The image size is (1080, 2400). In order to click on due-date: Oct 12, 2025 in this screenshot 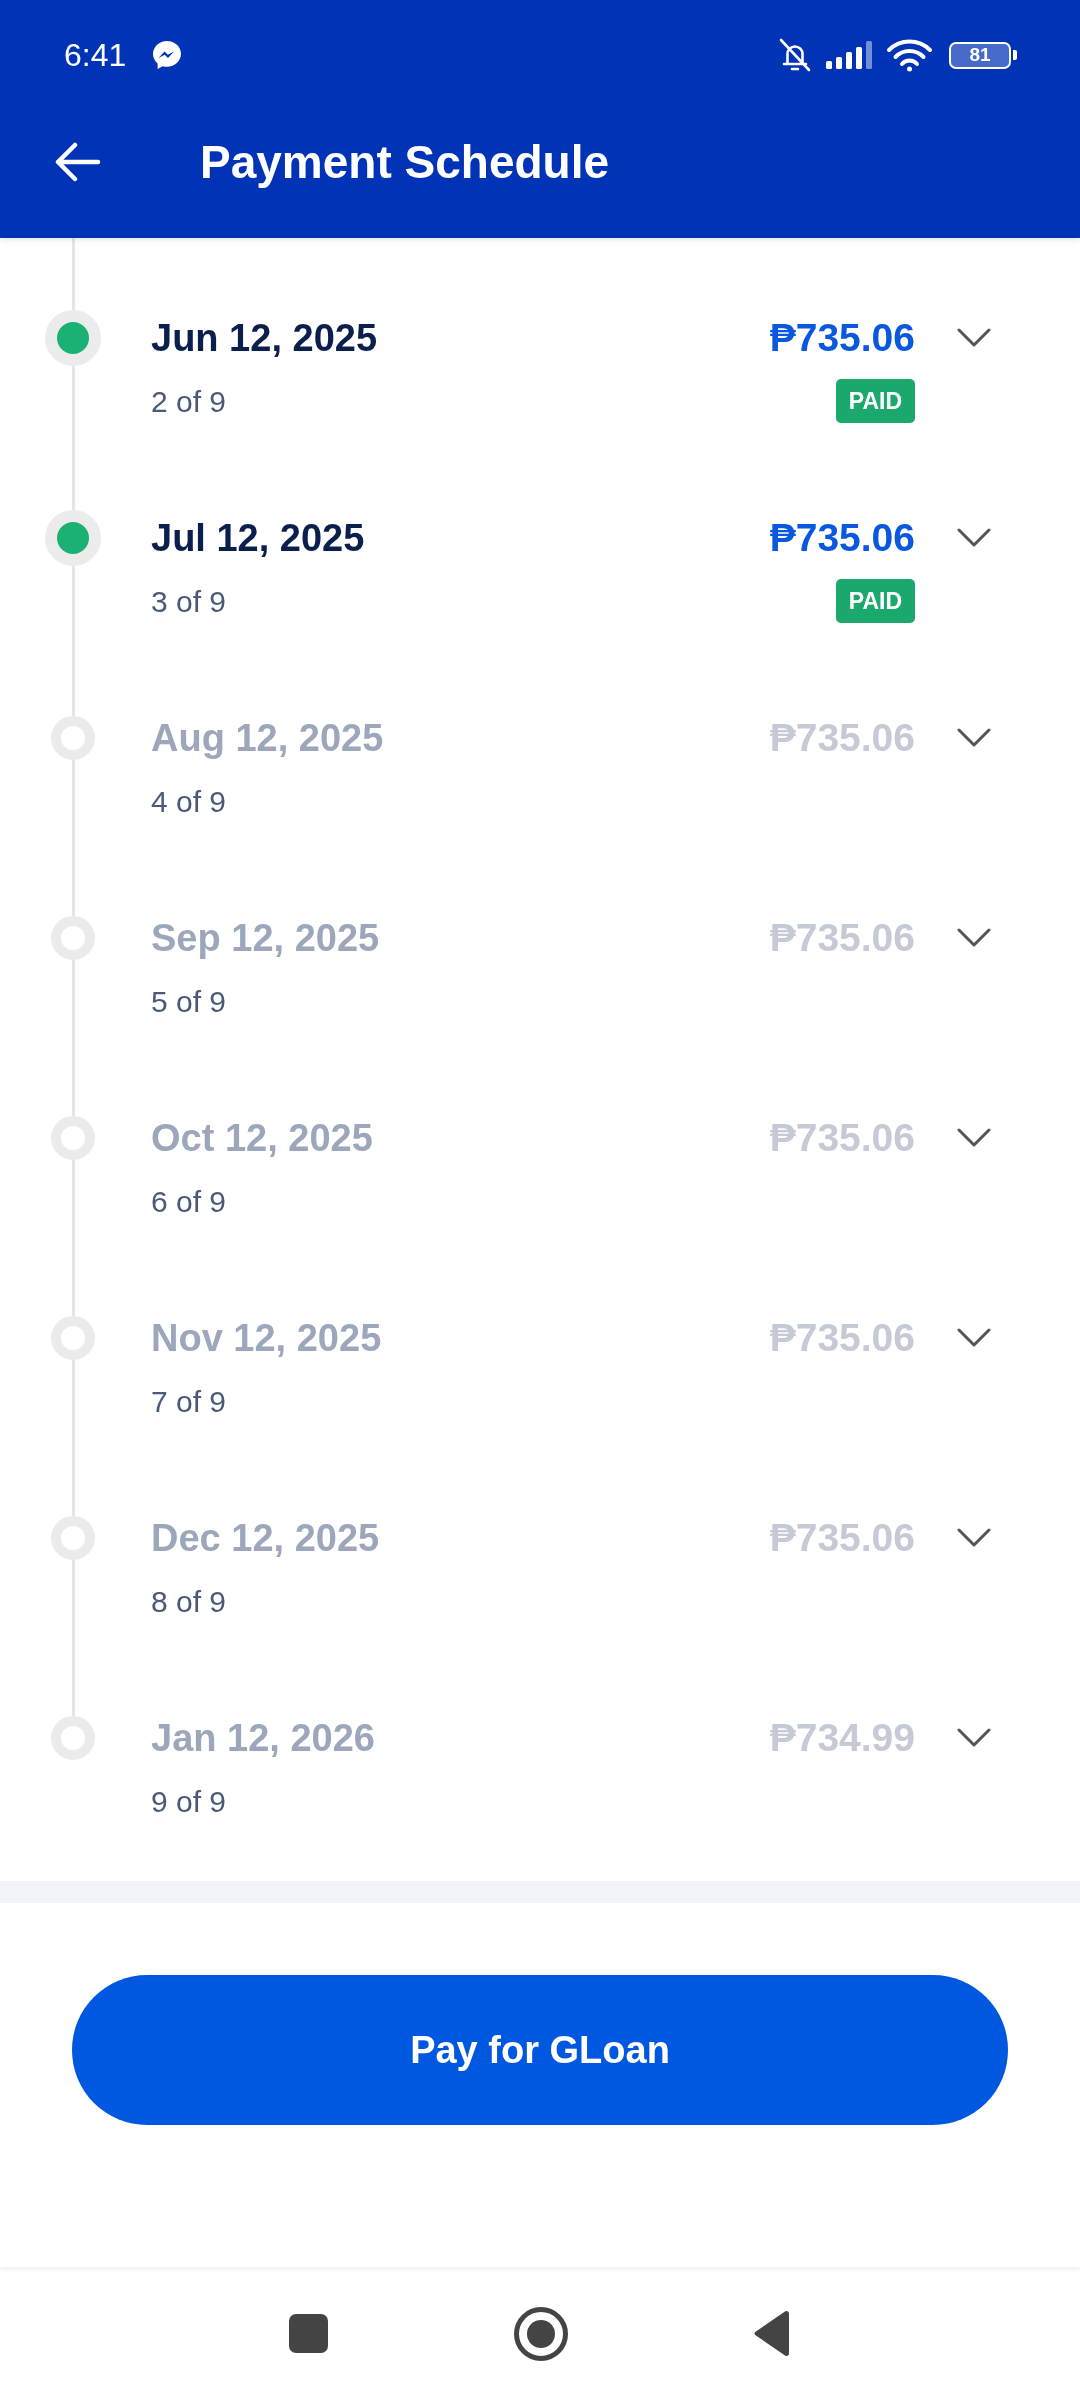, I will do `click(262, 1138)`.